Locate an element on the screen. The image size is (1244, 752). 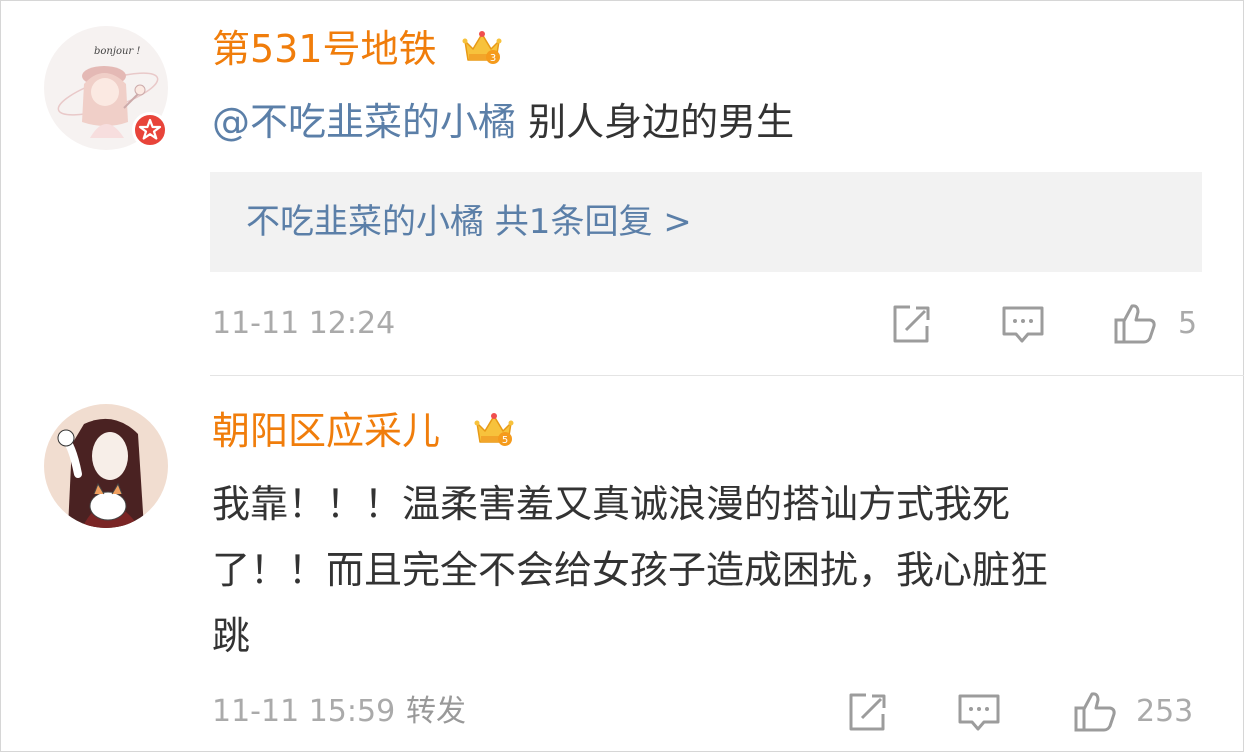
timestamp: 11-11 15:59 is located at coordinates (304, 711).